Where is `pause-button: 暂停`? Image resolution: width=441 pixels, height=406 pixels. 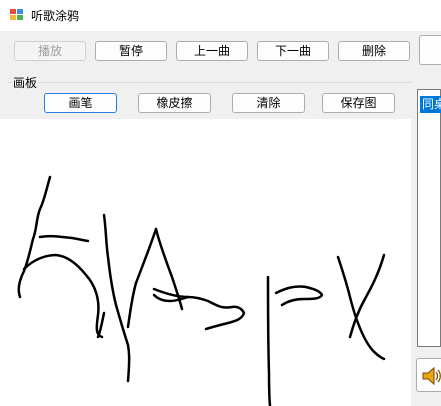 pause-button: 暂停 is located at coordinates (131, 51).